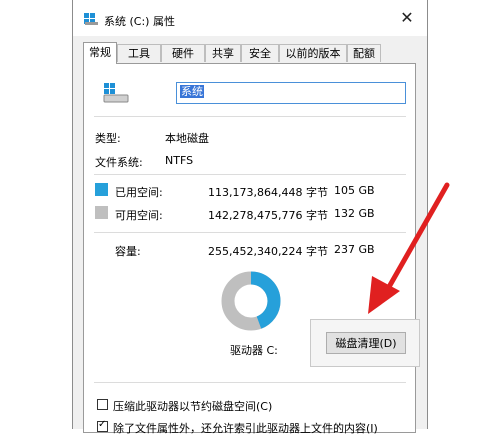  Describe the element at coordinates (179, 160) in the screenshot. I see `filesystem-value: NTFS` at that location.